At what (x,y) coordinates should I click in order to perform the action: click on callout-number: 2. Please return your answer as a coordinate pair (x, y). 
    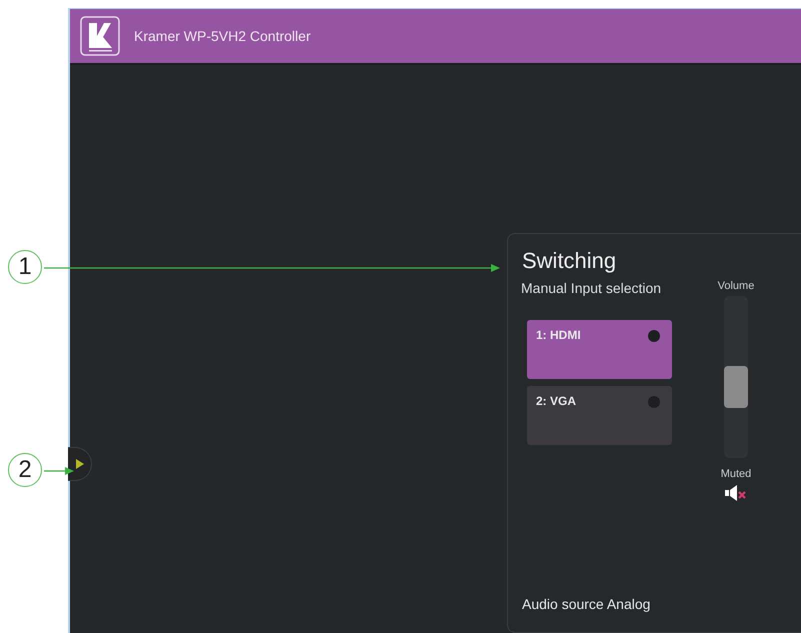
    Looking at the image, I should click on (25, 470).